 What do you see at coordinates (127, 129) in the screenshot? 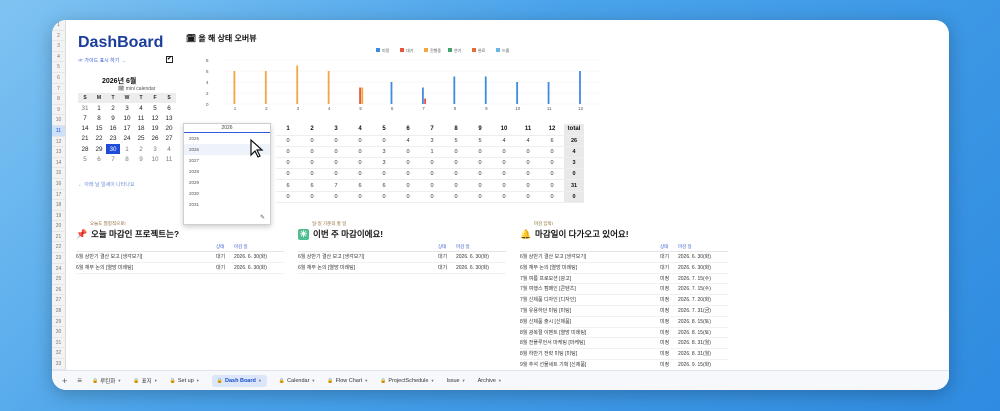
I see `calendar-day: 17` at bounding box center [127, 129].